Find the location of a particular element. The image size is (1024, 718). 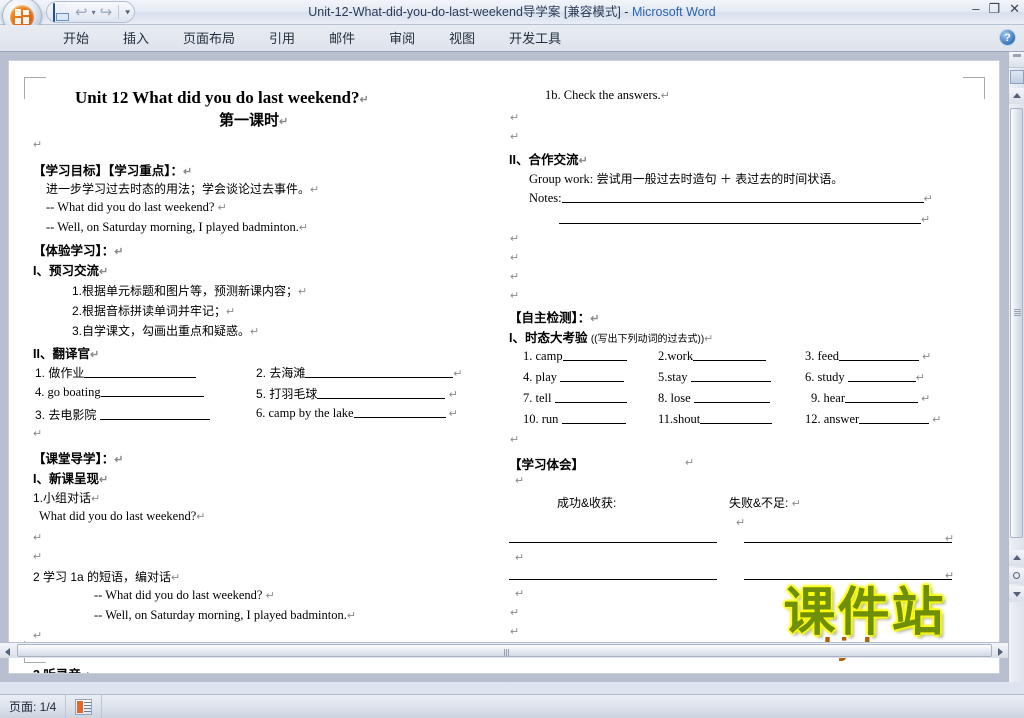

undo-dropdown-icon: ▾ is located at coordinates (94, 12).